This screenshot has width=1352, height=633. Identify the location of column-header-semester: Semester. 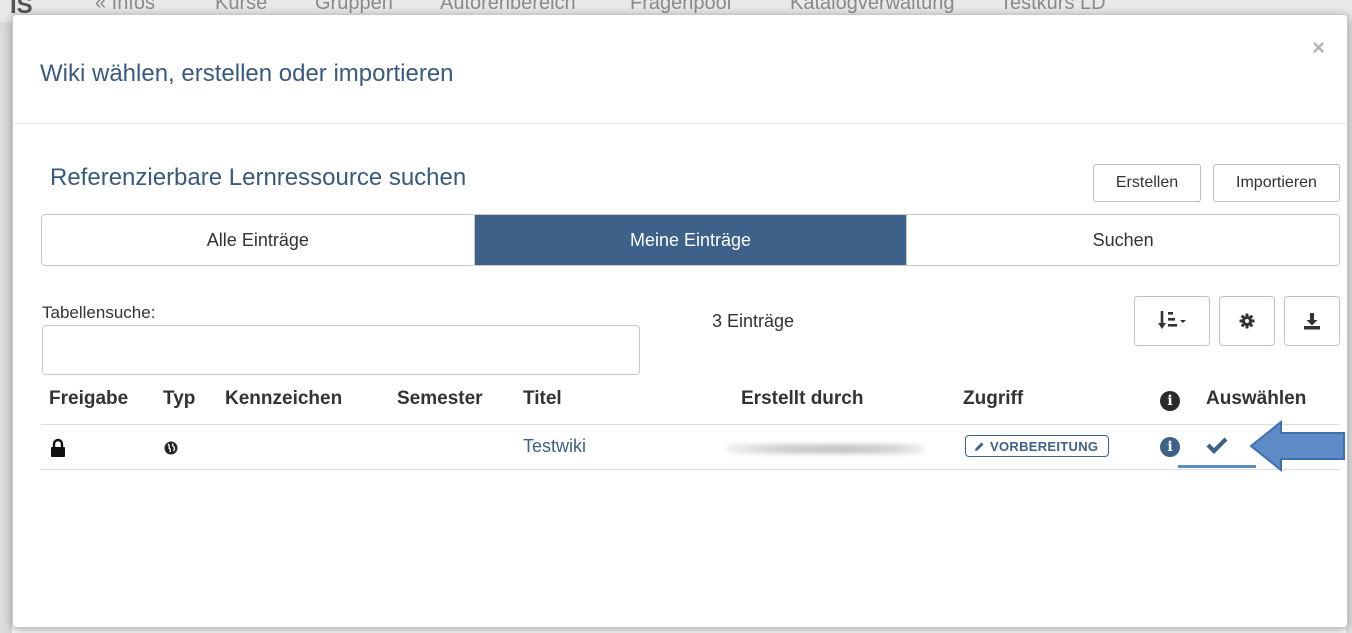
(440, 399).